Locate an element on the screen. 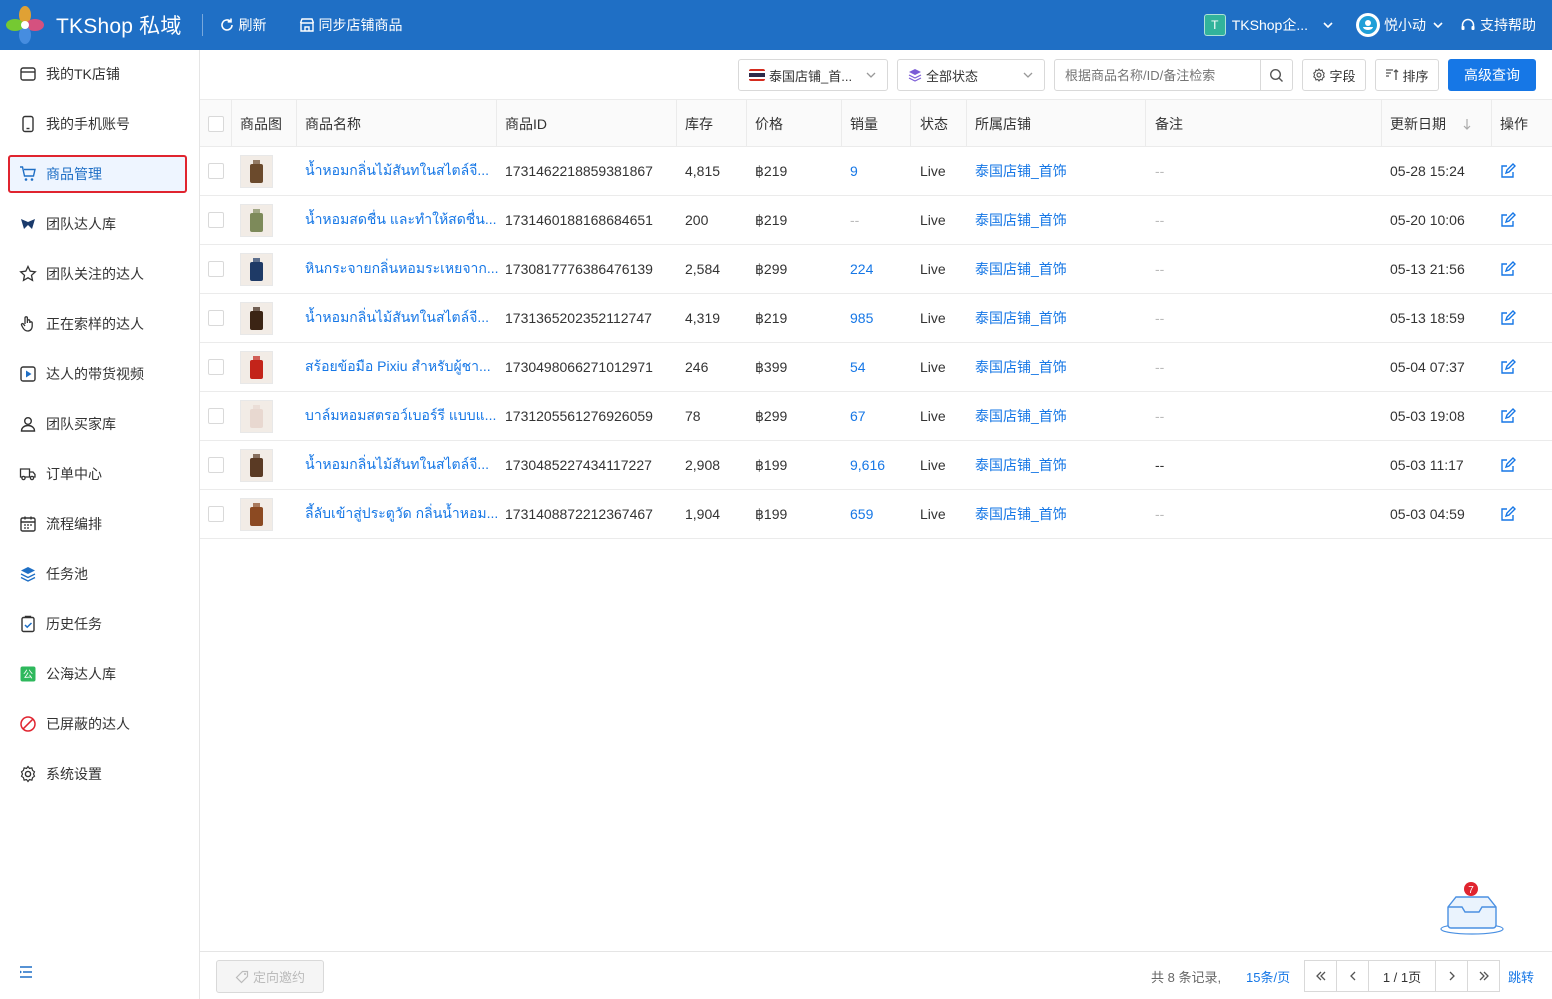 This screenshot has width=1552, height=999. fields-button: 字段 is located at coordinates (1334, 75).